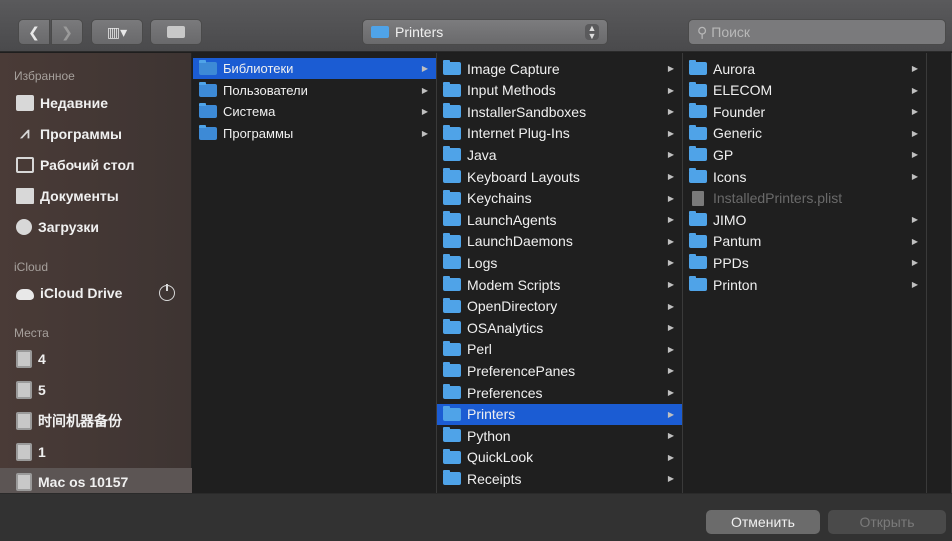 The image size is (952, 541). I want to click on folder-row: Image Capture ▶, so click(559, 68).